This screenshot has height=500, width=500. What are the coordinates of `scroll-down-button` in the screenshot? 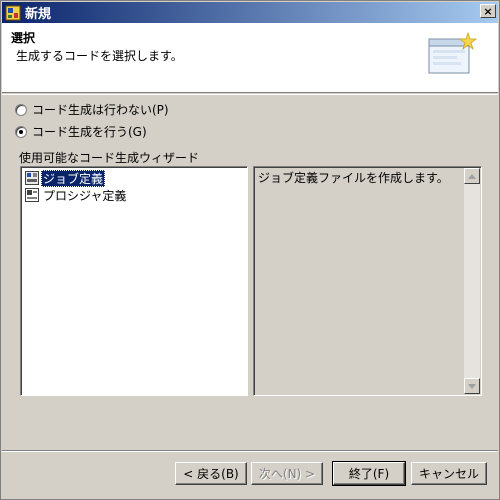 It's located at (472, 386).